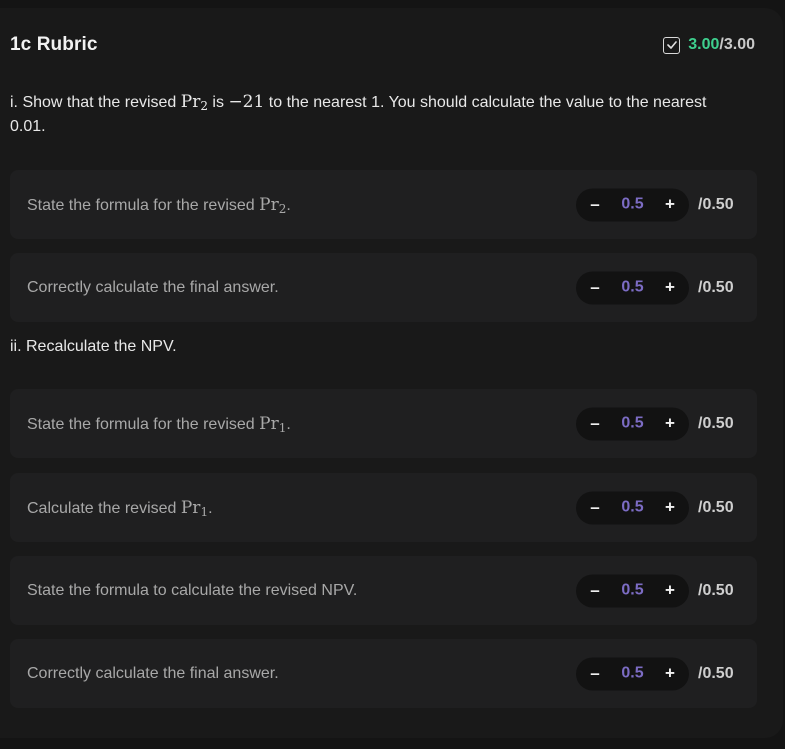  Describe the element at coordinates (246, 102) in the screenshot. I see `math-value: −21` at that location.